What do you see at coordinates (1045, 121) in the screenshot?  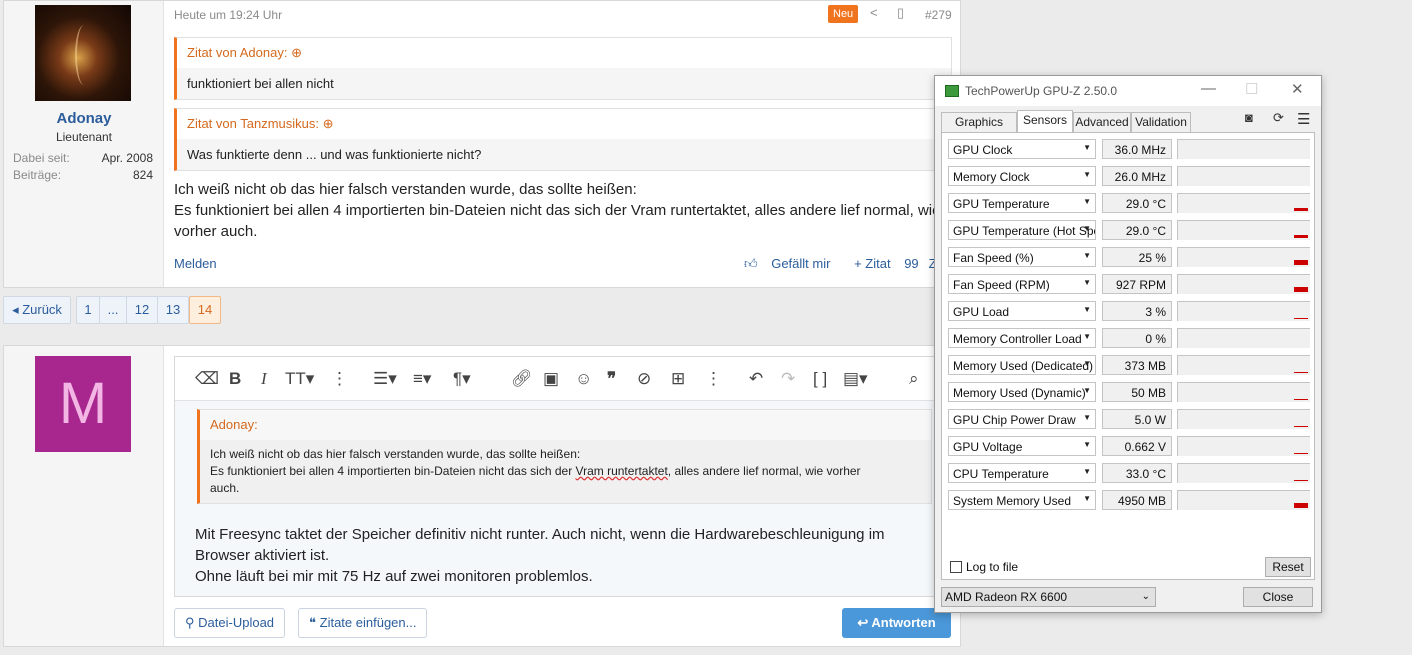 I see `tab-sensors: Sensors` at bounding box center [1045, 121].